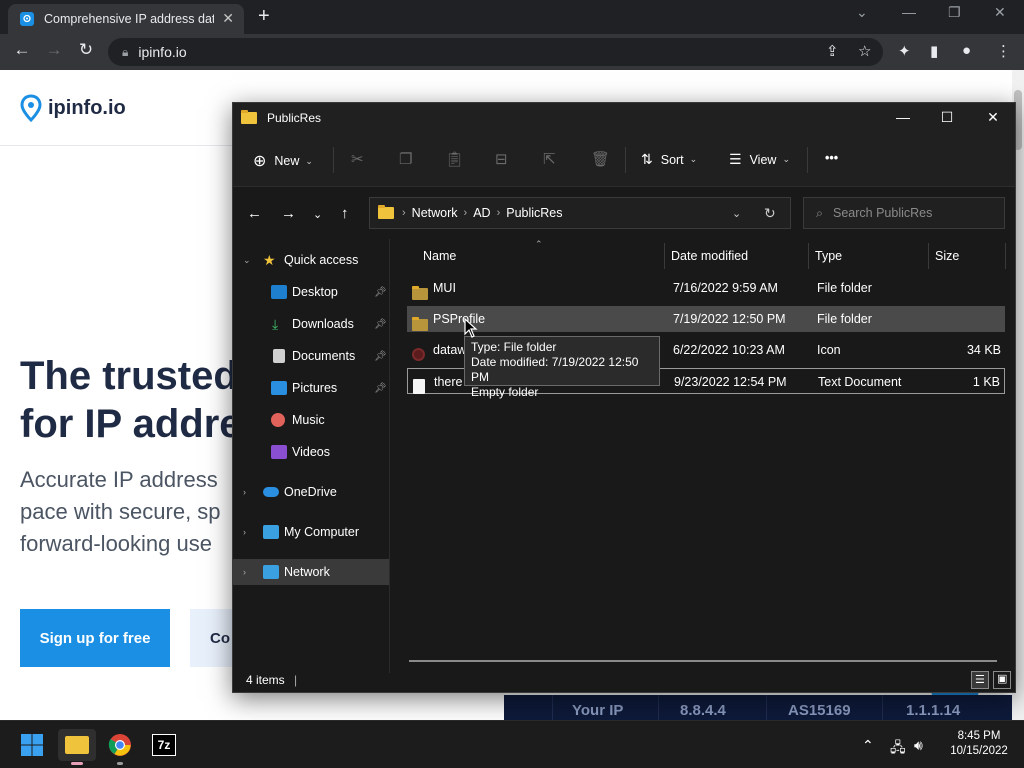  Describe the element at coordinates (759, 159) in the screenshot. I see `view-button: ☰ View ⌄` at that location.